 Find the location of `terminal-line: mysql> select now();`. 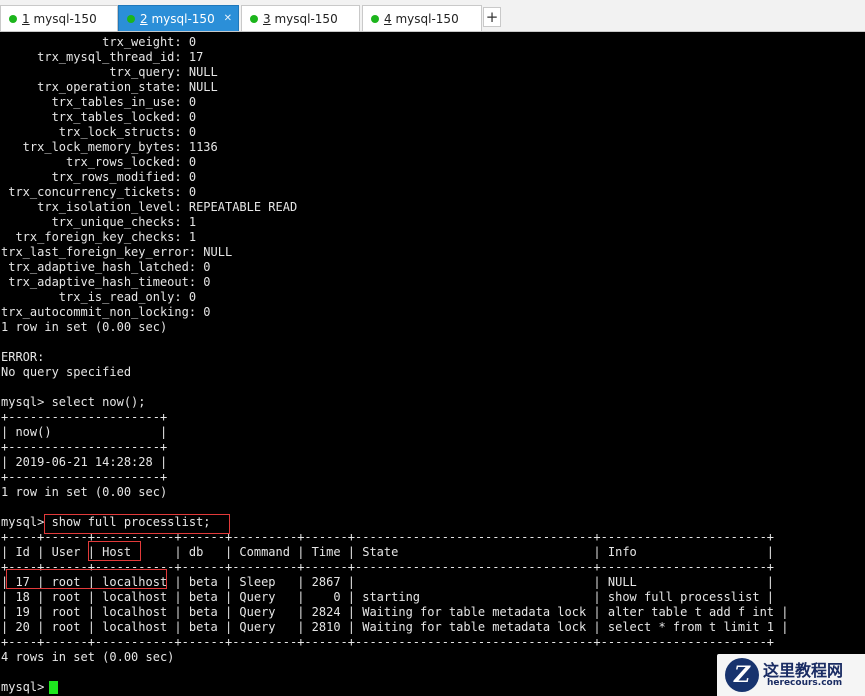

terminal-line: mysql> select now(); is located at coordinates (73, 402).